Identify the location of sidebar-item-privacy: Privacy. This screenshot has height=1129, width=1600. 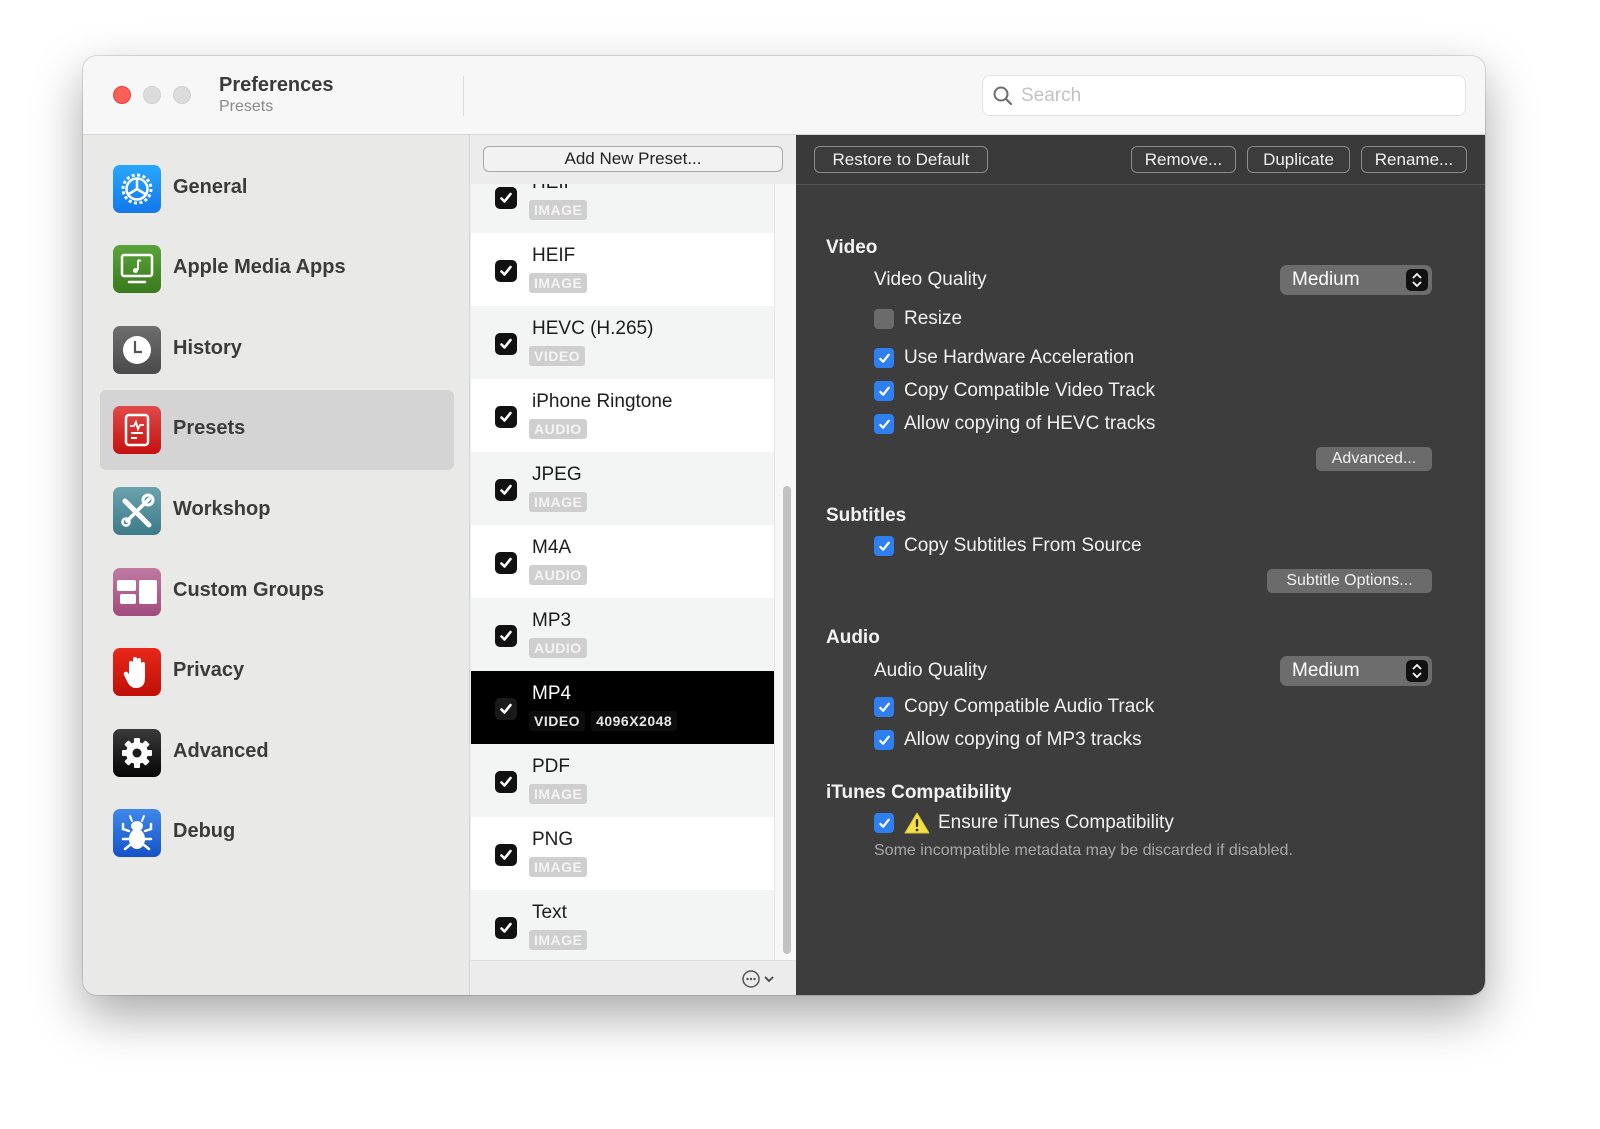
(277, 672).